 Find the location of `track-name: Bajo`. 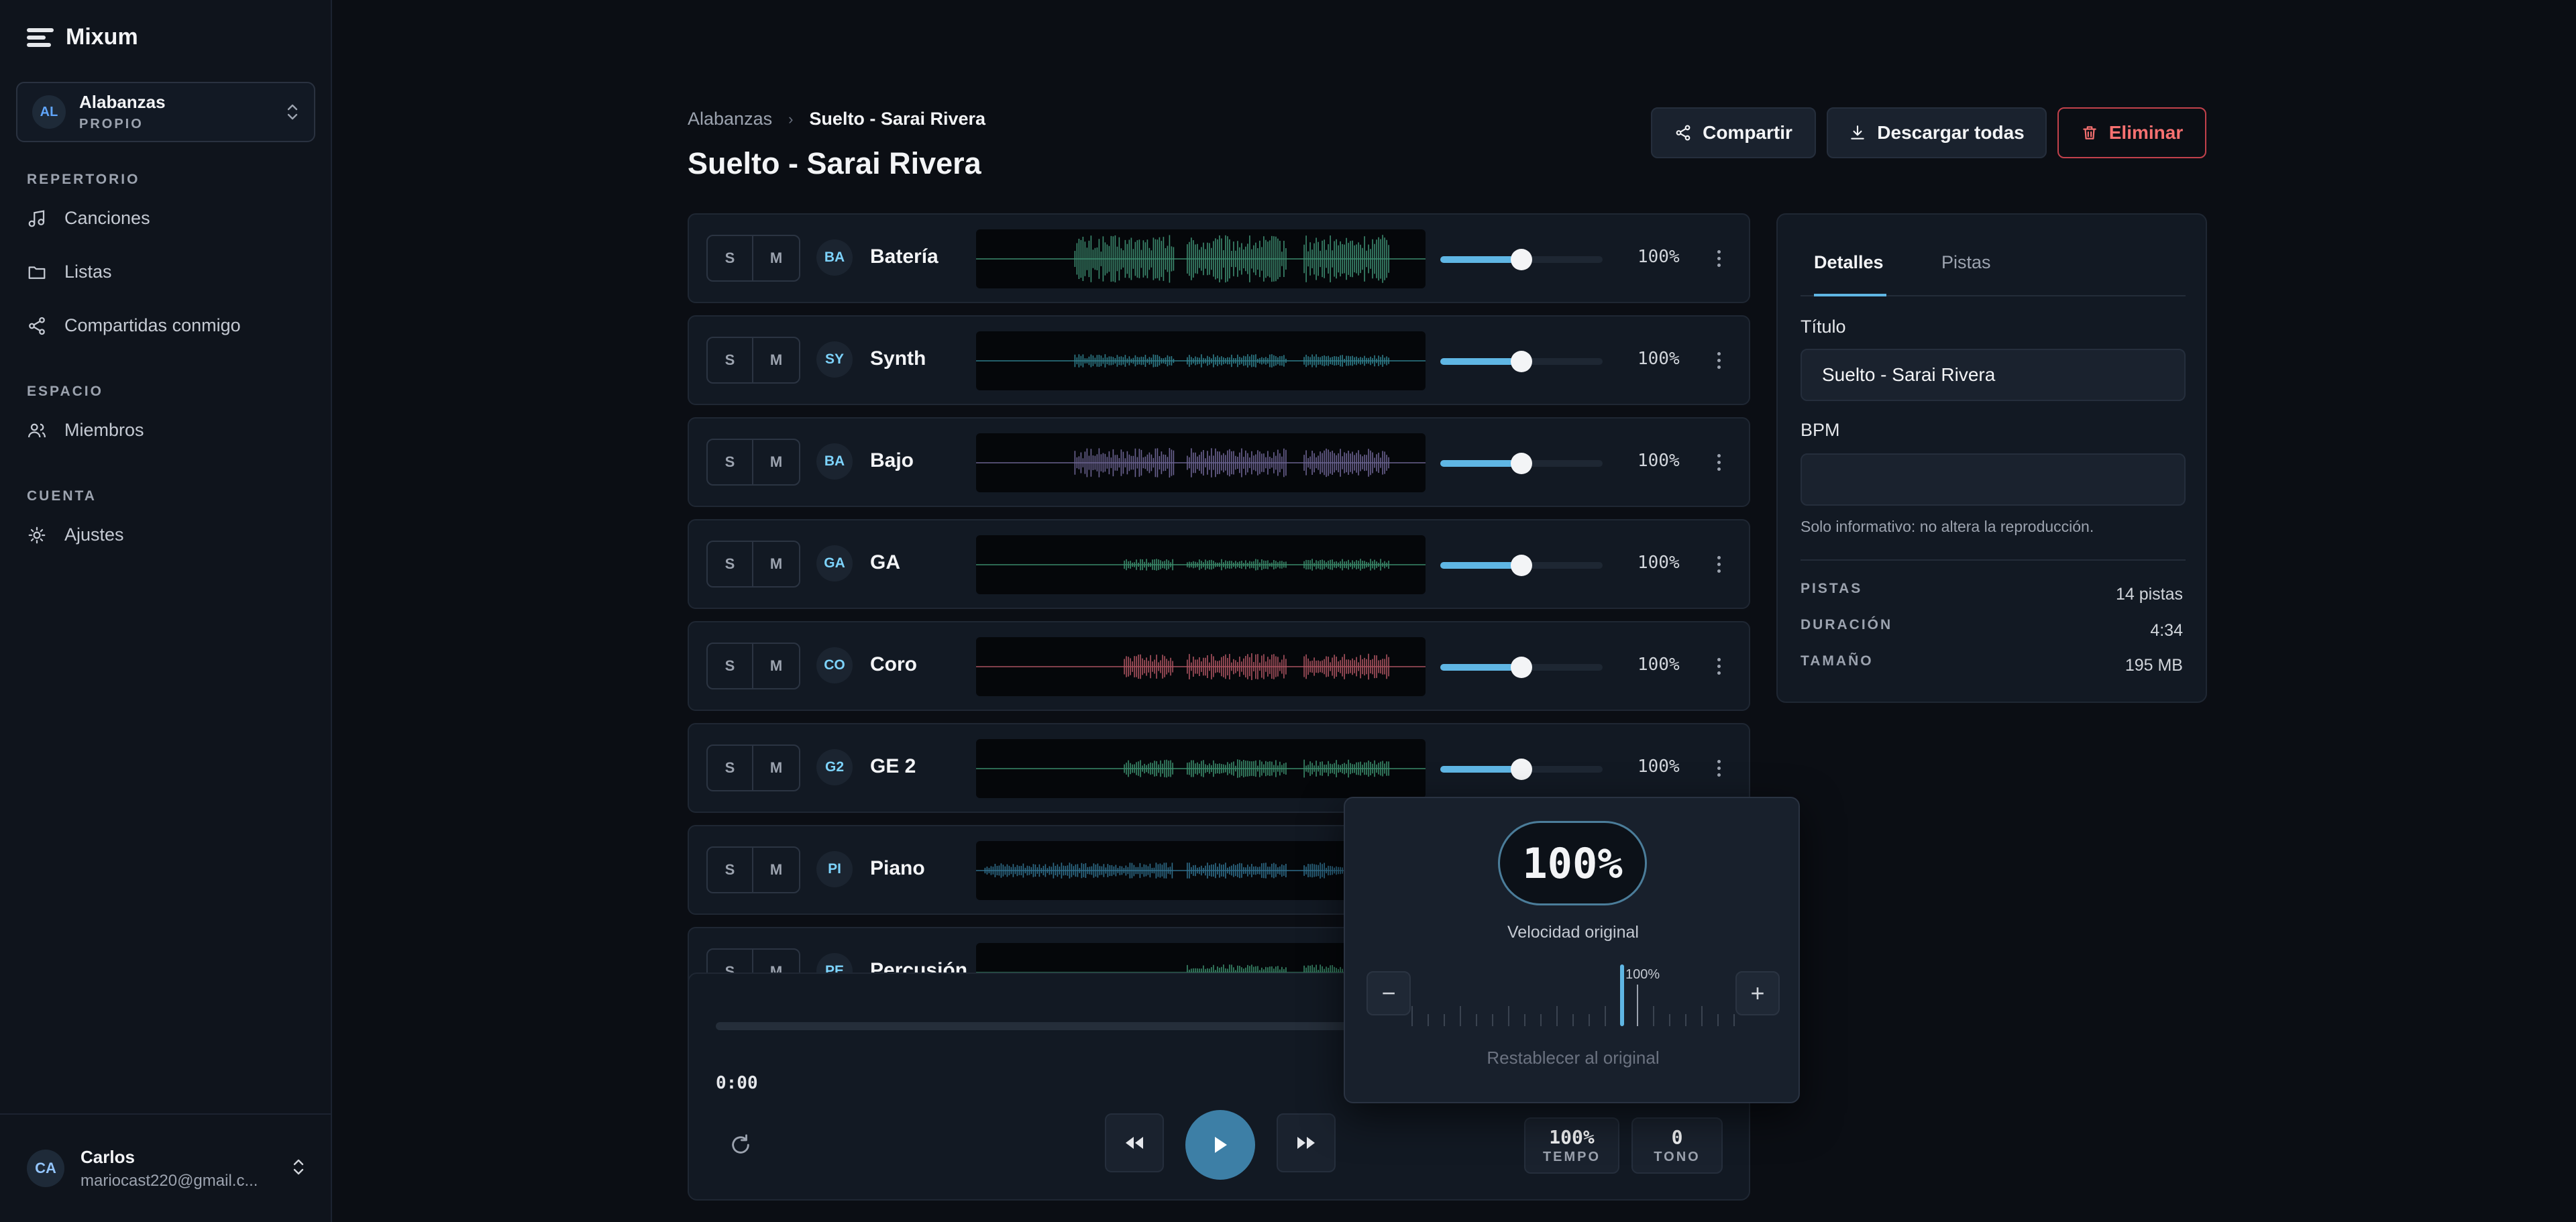

track-name: Bajo is located at coordinates (892, 460).